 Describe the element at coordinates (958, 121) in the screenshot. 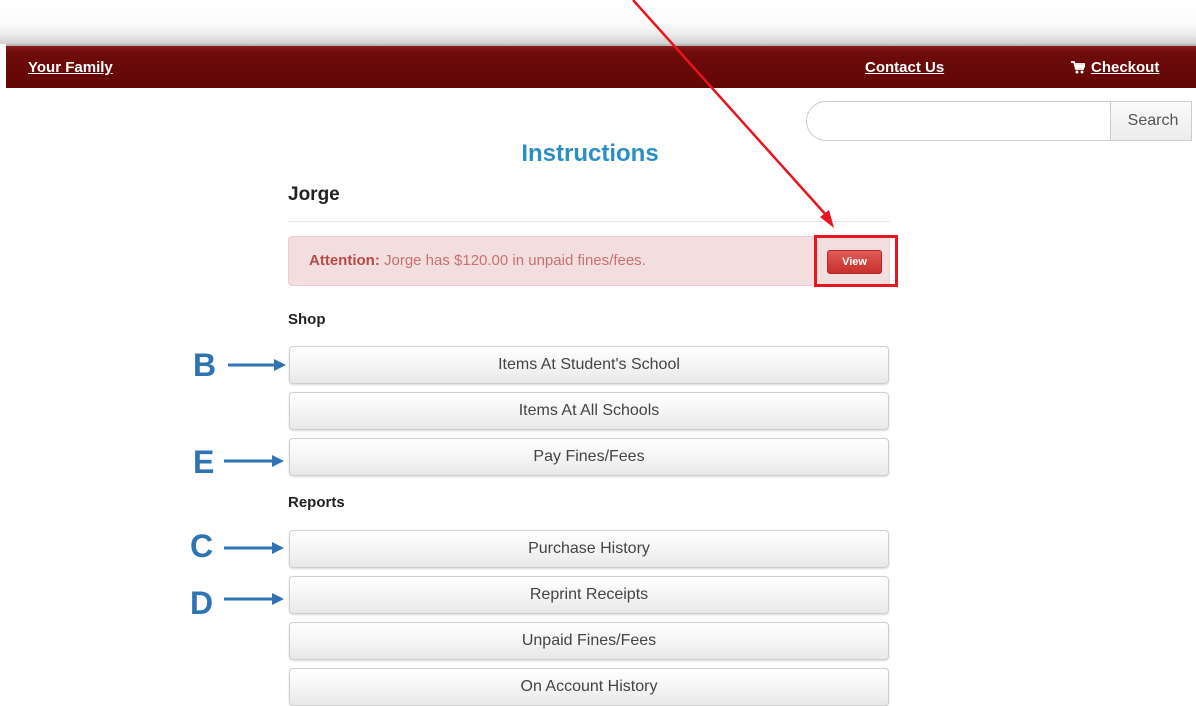

I see `search-input` at that location.